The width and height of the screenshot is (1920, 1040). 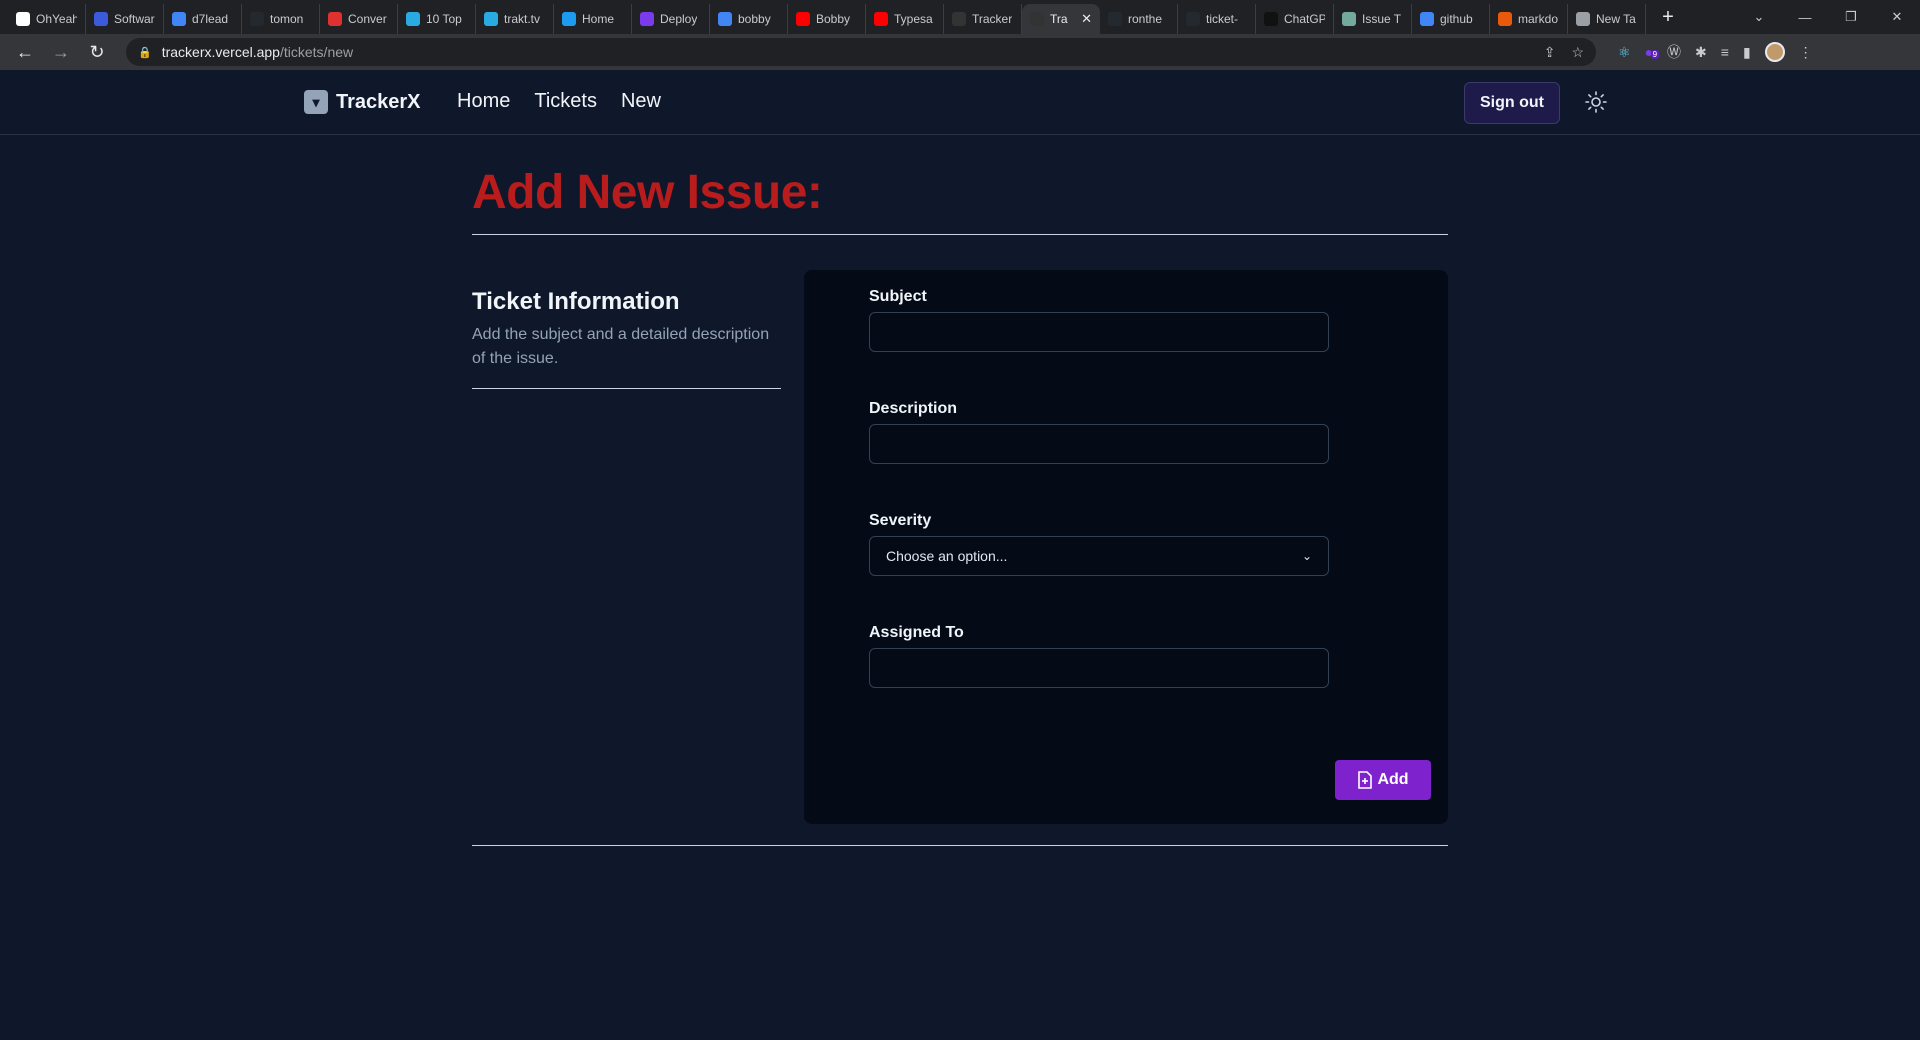 I want to click on browser-tab: New Ta, so click(x=1607, y=19).